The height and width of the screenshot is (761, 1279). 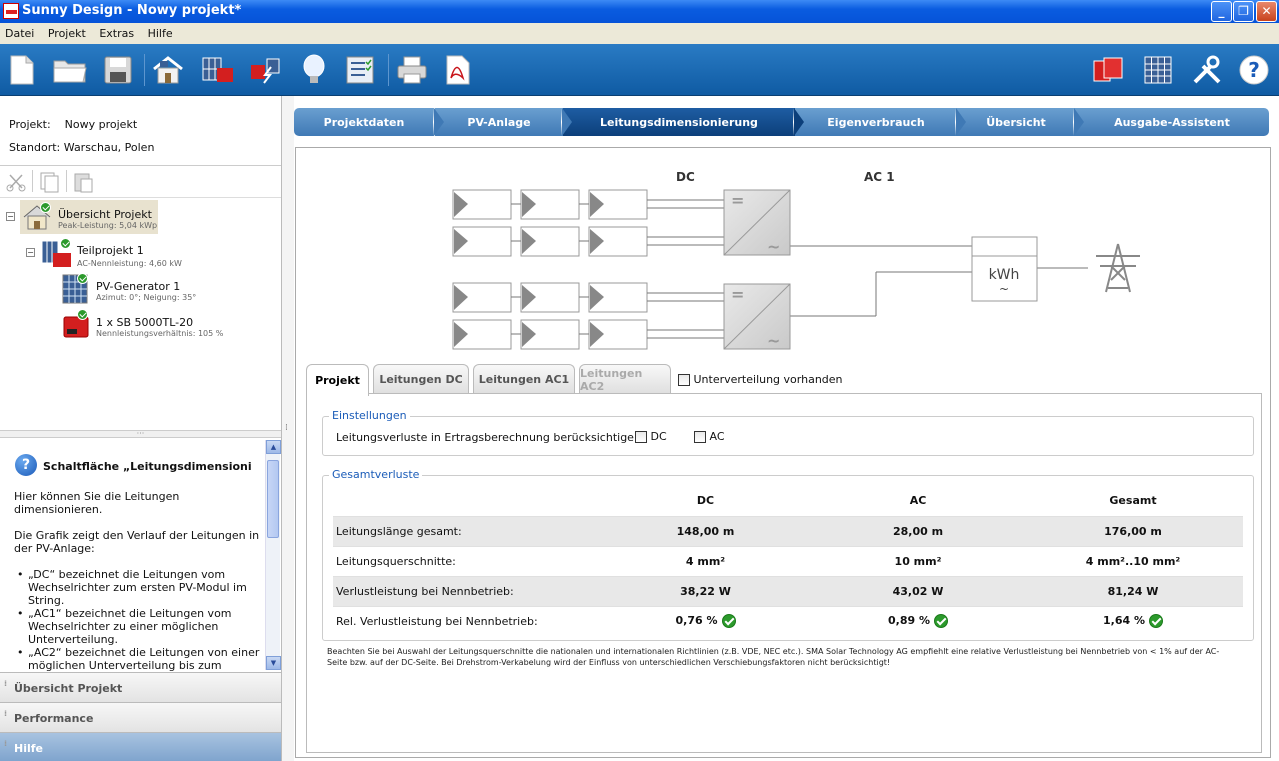 I want to click on tab-projekt: Projekt, so click(x=337, y=380).